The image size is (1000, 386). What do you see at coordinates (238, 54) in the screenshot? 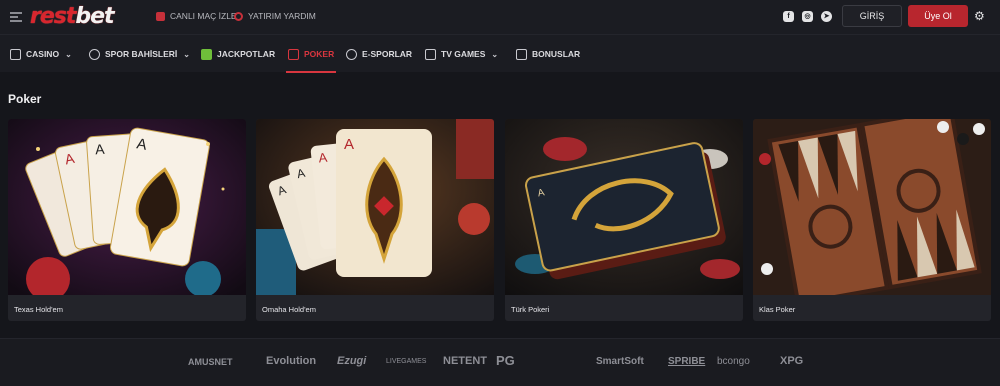
I see `nav-item-jackpots: JACKPOTLAR` at bounding box center [238, 54].